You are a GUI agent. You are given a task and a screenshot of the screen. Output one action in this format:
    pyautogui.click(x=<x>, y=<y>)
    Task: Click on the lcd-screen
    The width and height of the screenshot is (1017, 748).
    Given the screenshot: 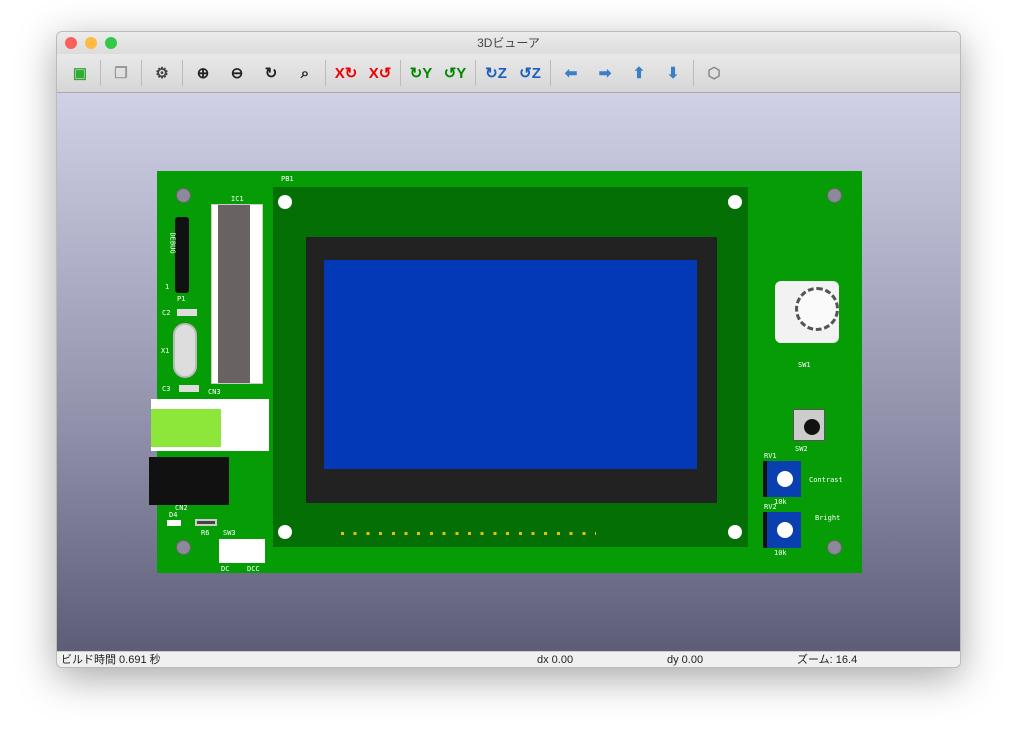 What is the action you would take?
    pyautogui.click(x=510, y=364)
    